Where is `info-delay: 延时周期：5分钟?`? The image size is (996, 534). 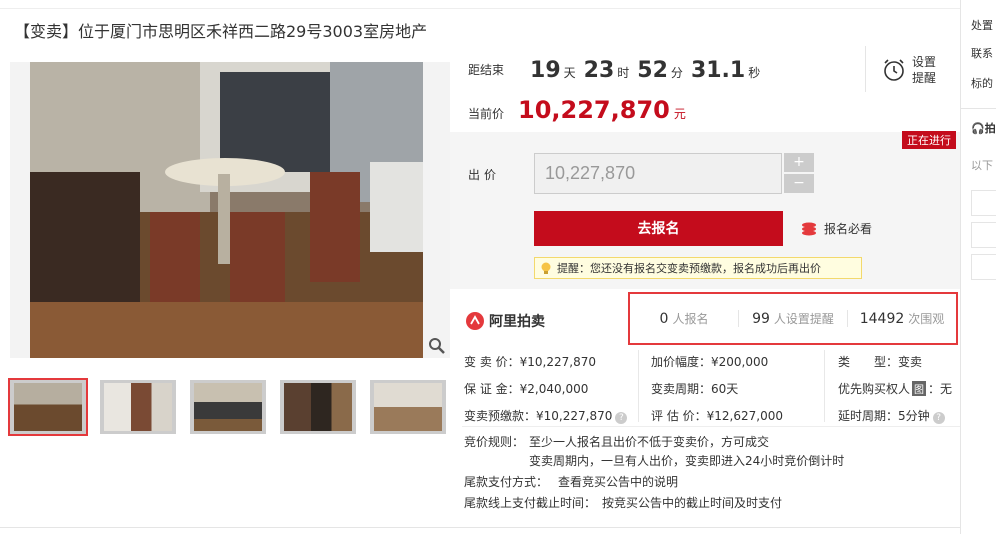
info-delay: 延时周期：5分钟? is located at coordinates (891, 415).